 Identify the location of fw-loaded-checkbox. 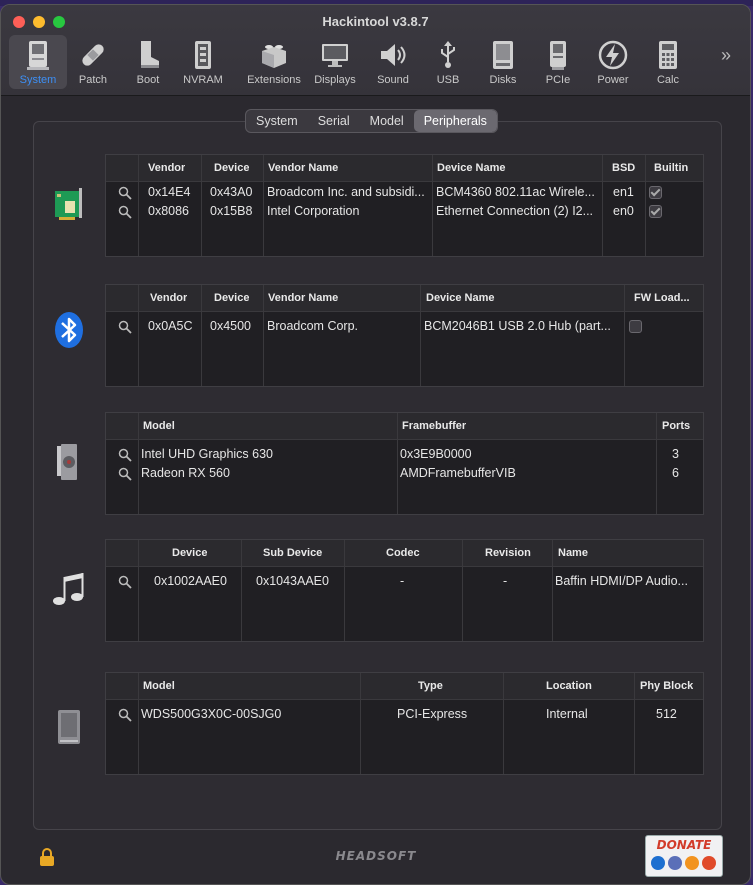
(635, 326).